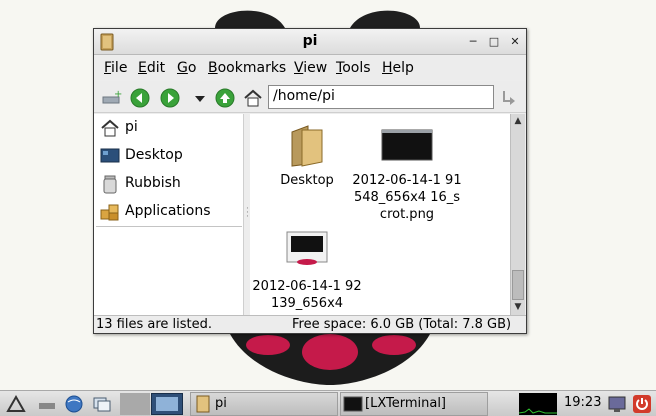 The width and height of the screenshot is (656, 416). What do you see at coordinates (74, 404) in the screenshot?
I see `browser-globe-icon` at bounding box center [74, 404].